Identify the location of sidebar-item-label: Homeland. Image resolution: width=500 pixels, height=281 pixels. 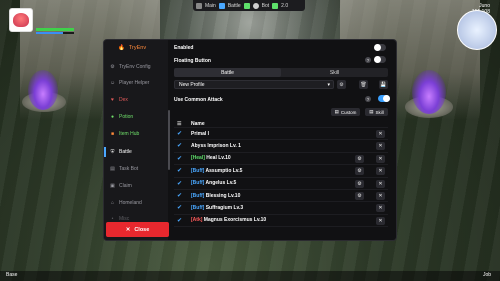
(130, 203).